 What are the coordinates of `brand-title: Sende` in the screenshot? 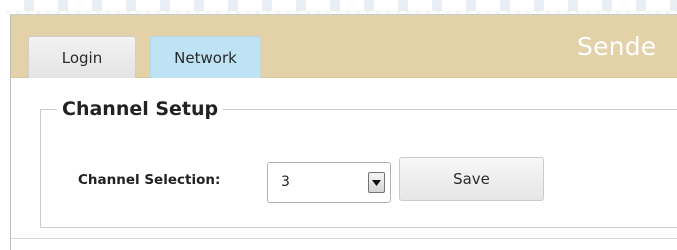 It's located at (617, 46).